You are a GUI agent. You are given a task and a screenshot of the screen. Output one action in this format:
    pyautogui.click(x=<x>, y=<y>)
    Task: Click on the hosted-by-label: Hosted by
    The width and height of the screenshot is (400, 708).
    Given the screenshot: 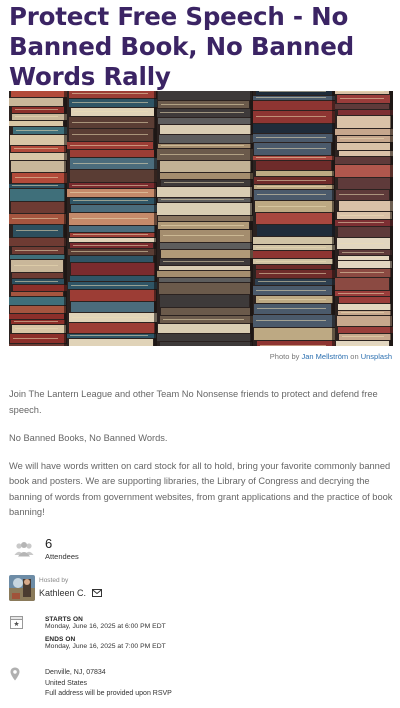 What is the action you would take?
    pyautogui.click(x=54, y=580)
    